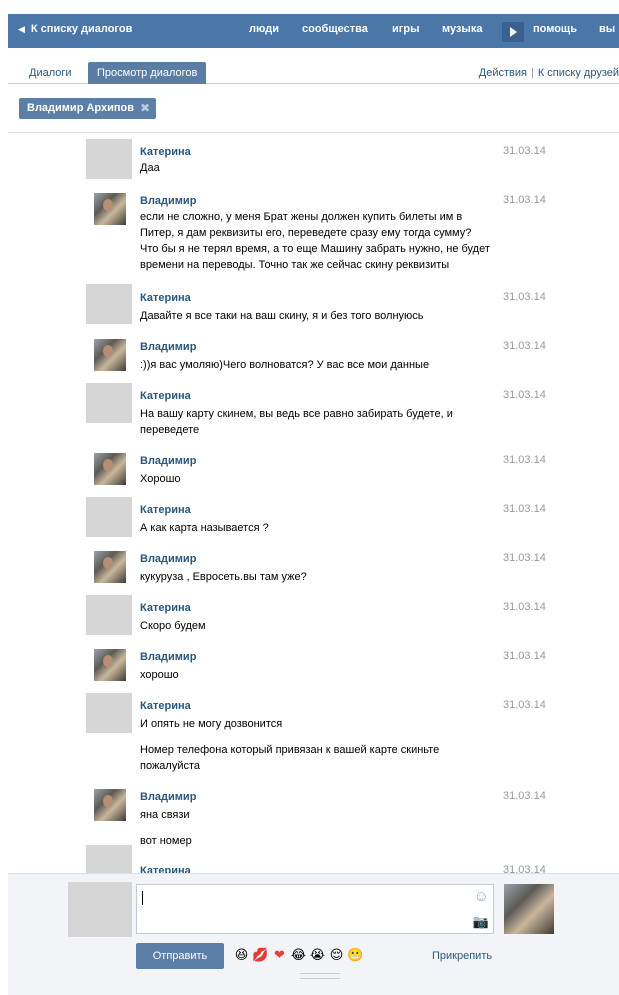 The width and height of the screenshot is (619, 995). Describe the element at coordinates (462, 956) in the screenshot. I see `attach-link: Прикрепить` at that location.